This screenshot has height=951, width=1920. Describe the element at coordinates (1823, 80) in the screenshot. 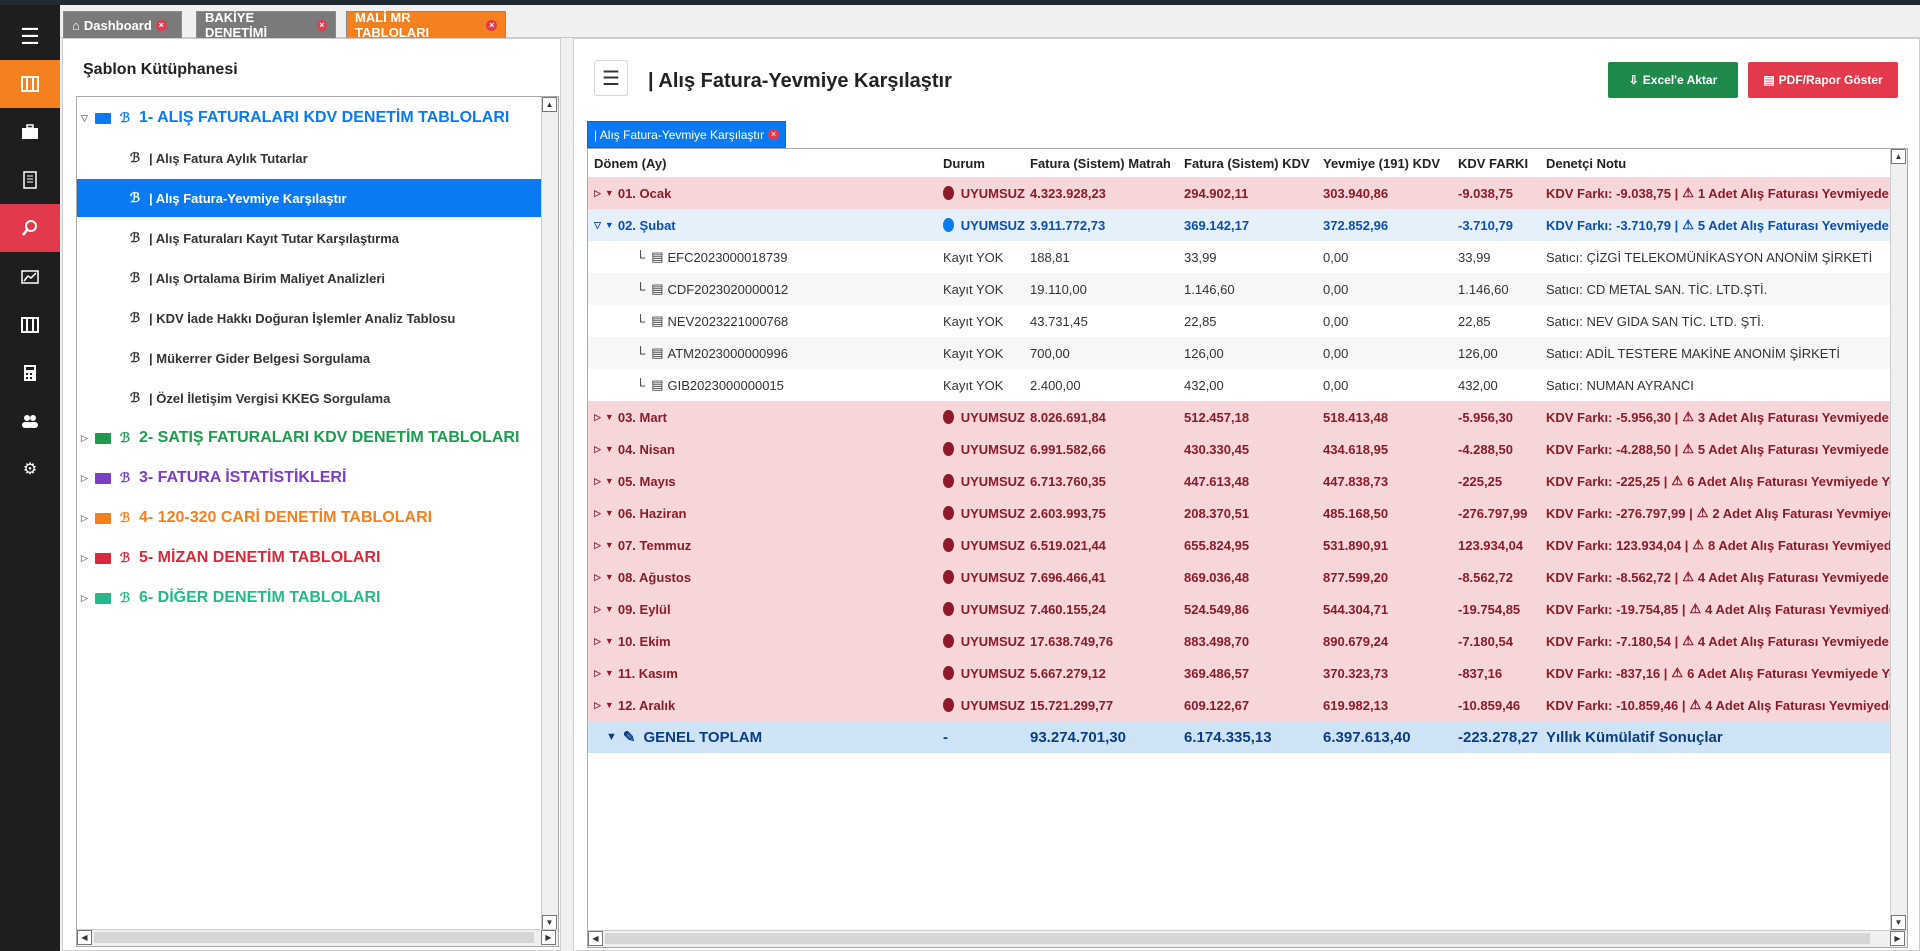

I see `pdf-report-button: ▤ PDF/Rapor Göster` at that location.